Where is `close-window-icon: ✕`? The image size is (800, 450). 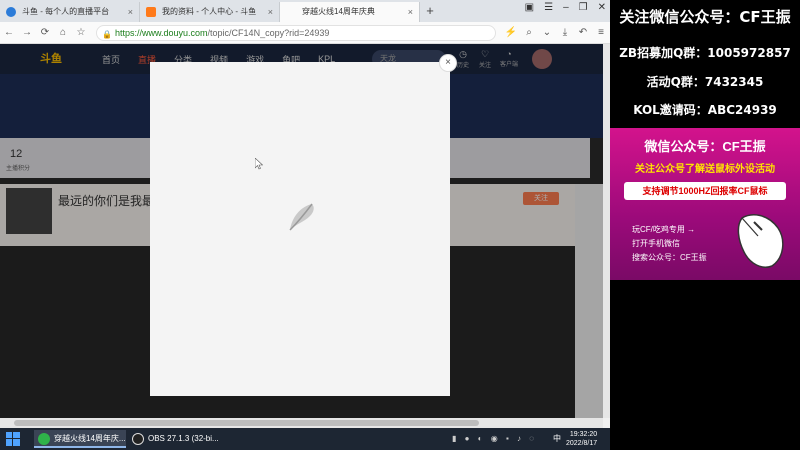
close-window-icon: ✕ is located at coordinates (602, 7).